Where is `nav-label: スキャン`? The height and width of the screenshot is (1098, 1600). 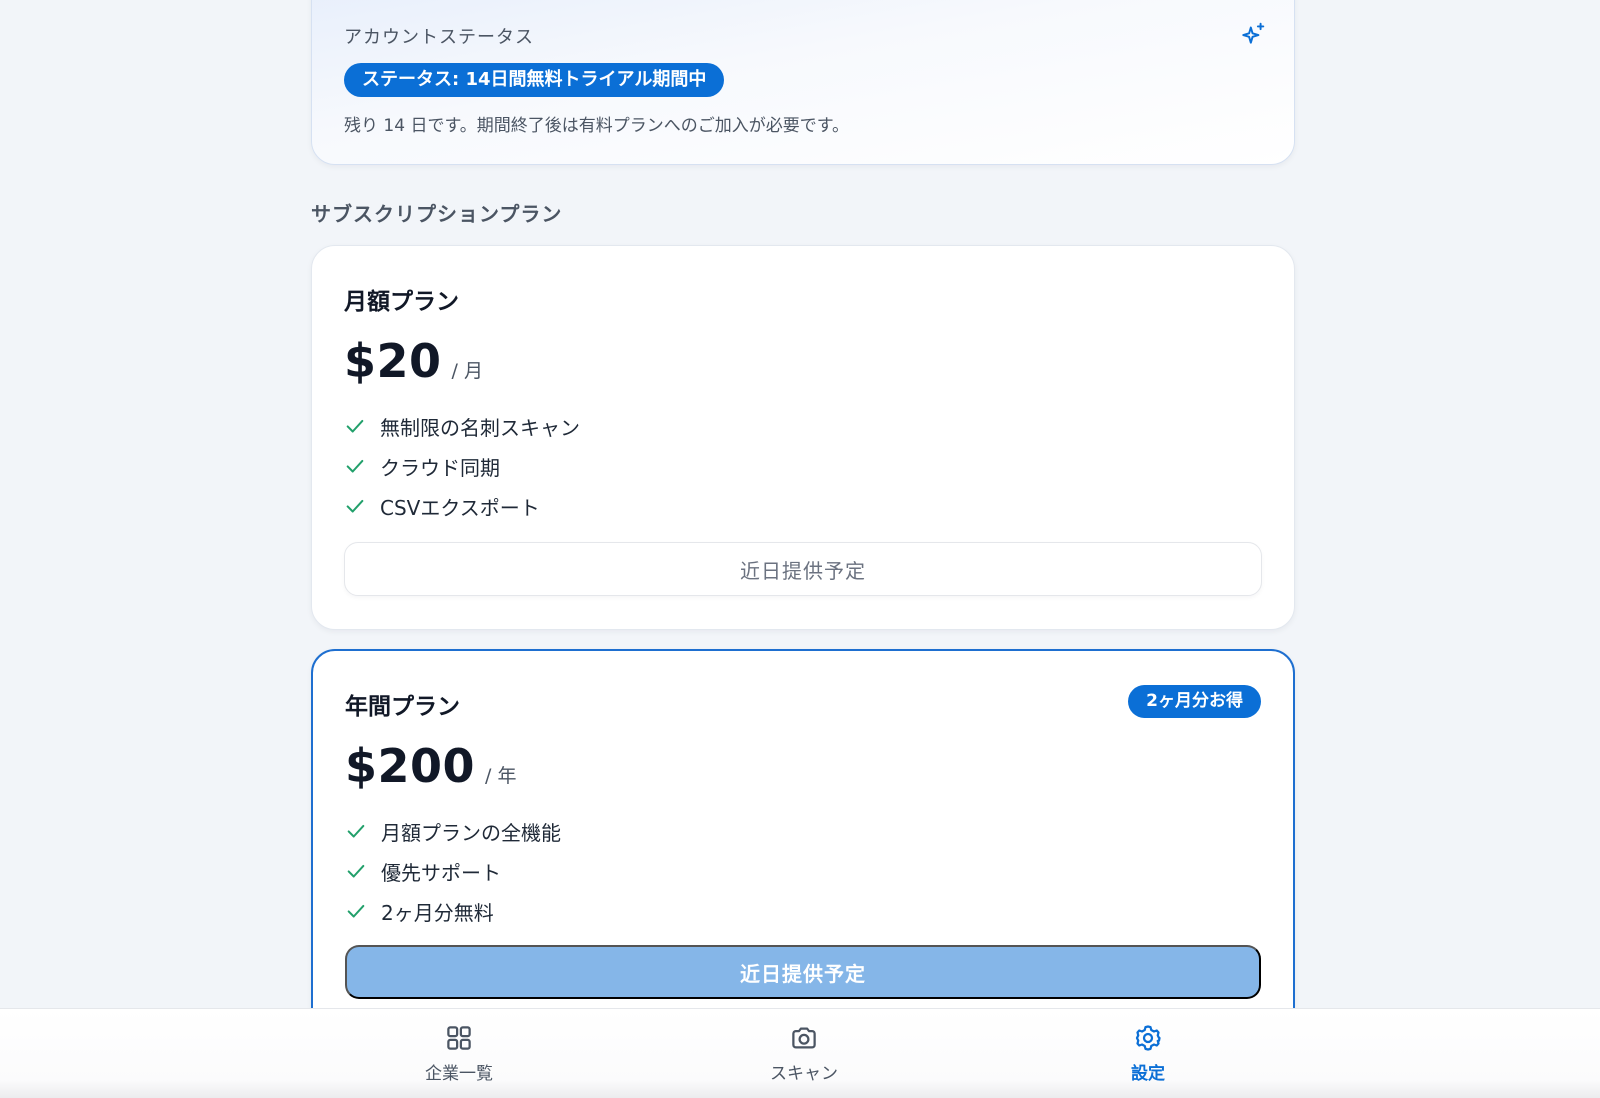
nav-label: スキャン is located at coordinates (804, 1074).